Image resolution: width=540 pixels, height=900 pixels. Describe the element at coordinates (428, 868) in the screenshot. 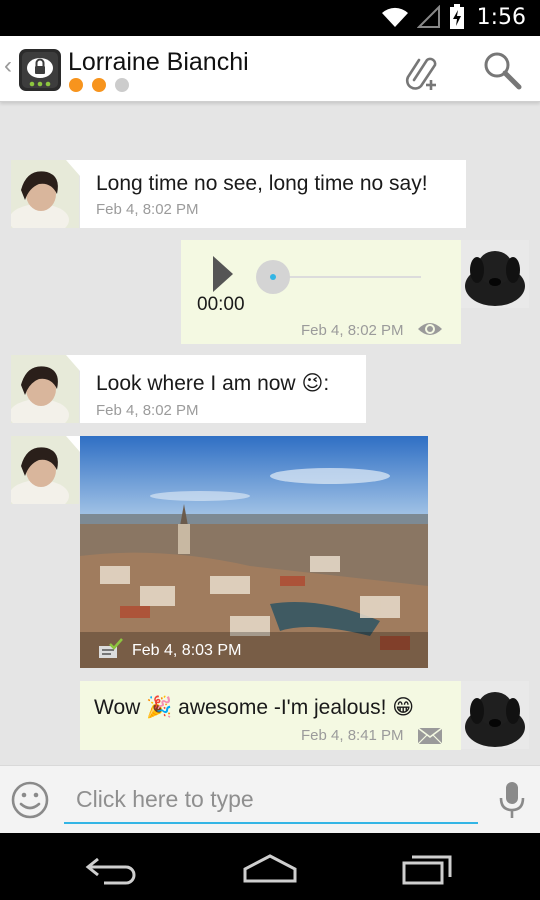

I see `recent-apps-icon` at that location.